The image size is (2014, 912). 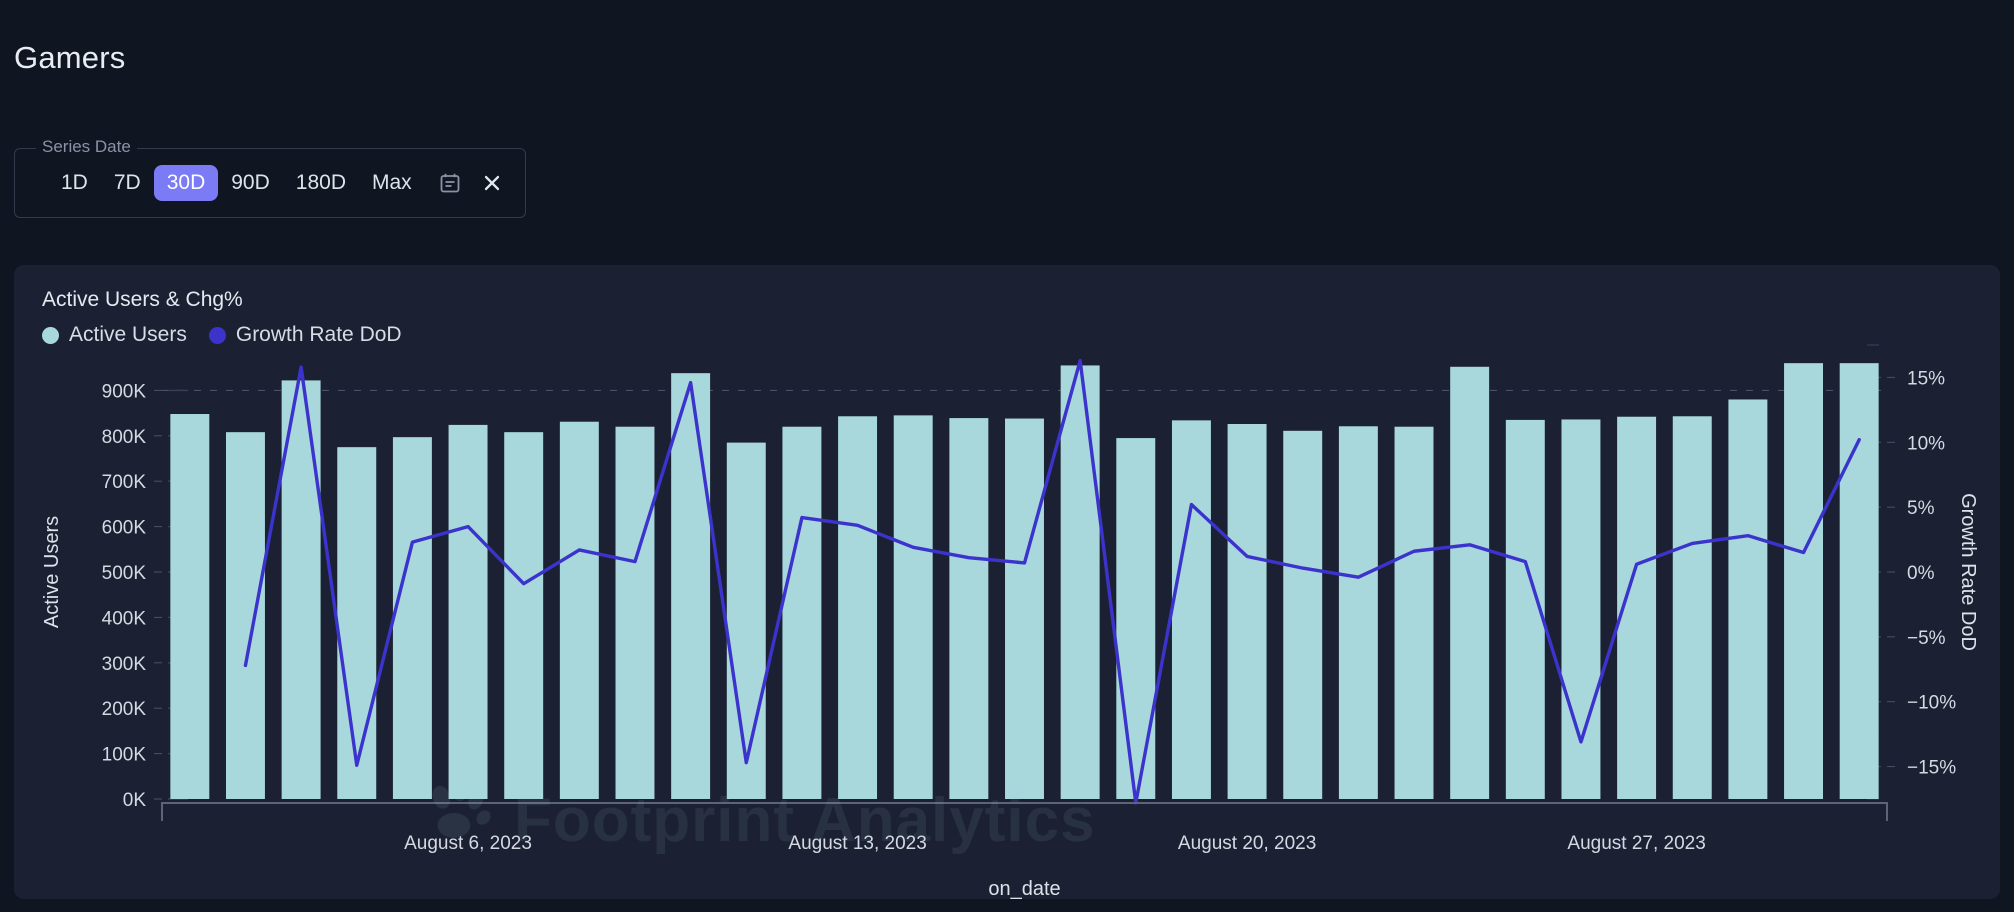 I want to click on filter-options-row: 1D 7D 30D 90D 180D Max, so click(x=261, y=183).